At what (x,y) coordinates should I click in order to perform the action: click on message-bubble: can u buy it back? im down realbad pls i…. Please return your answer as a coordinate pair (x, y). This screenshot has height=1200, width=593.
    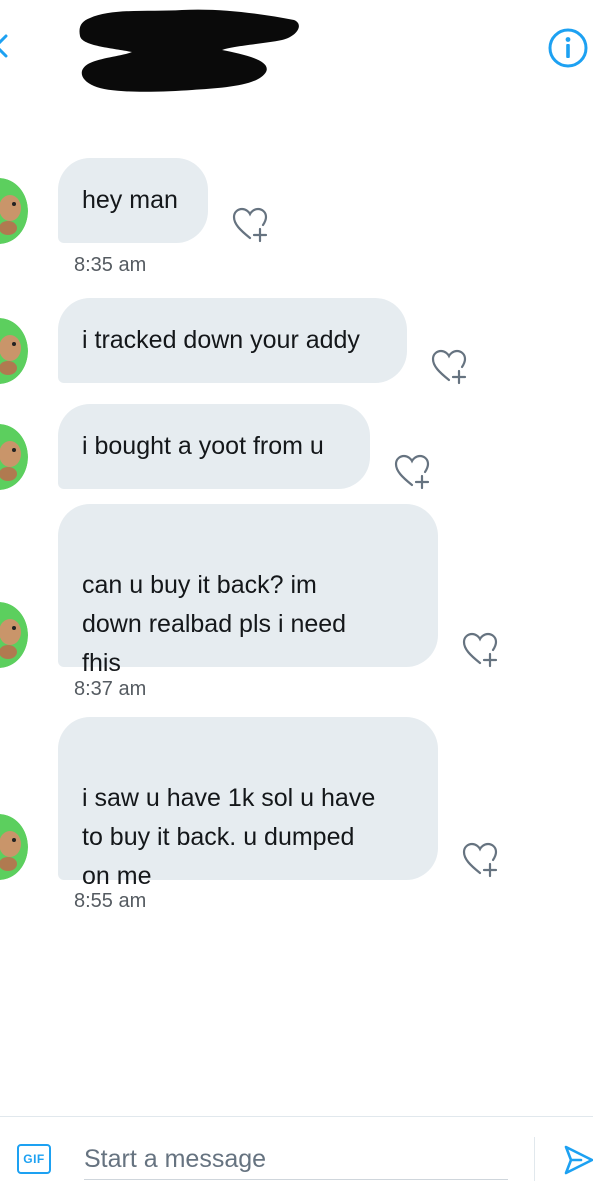
    Looking at the image, I should click on (248, 590).